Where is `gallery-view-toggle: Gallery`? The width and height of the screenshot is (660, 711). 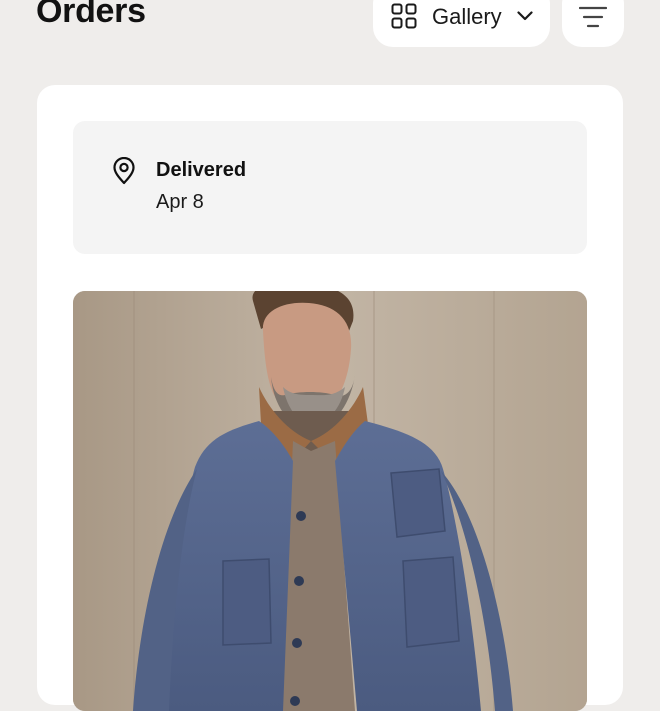 gallery-view-toggle: Gallery is located at coordinates (461, 23).